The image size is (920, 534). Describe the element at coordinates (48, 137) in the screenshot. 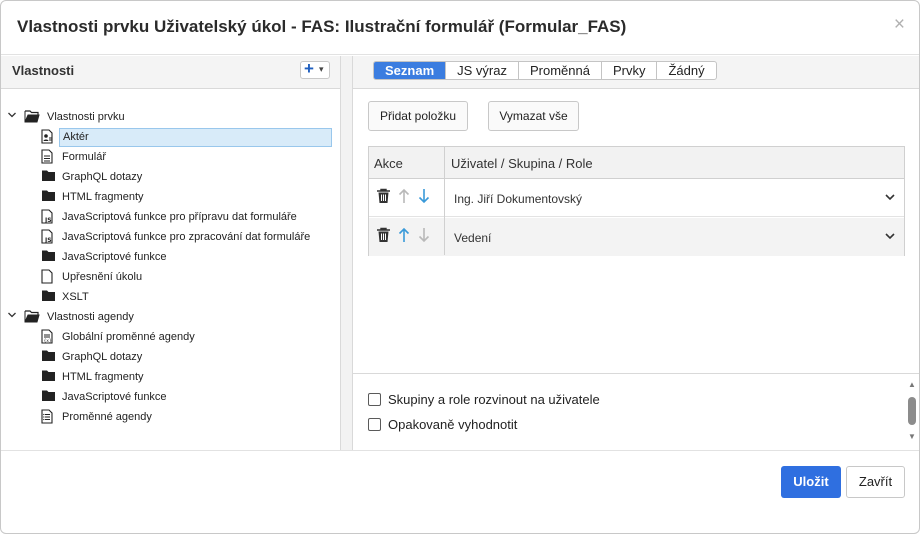

I see `actor-document-icon` at that location.